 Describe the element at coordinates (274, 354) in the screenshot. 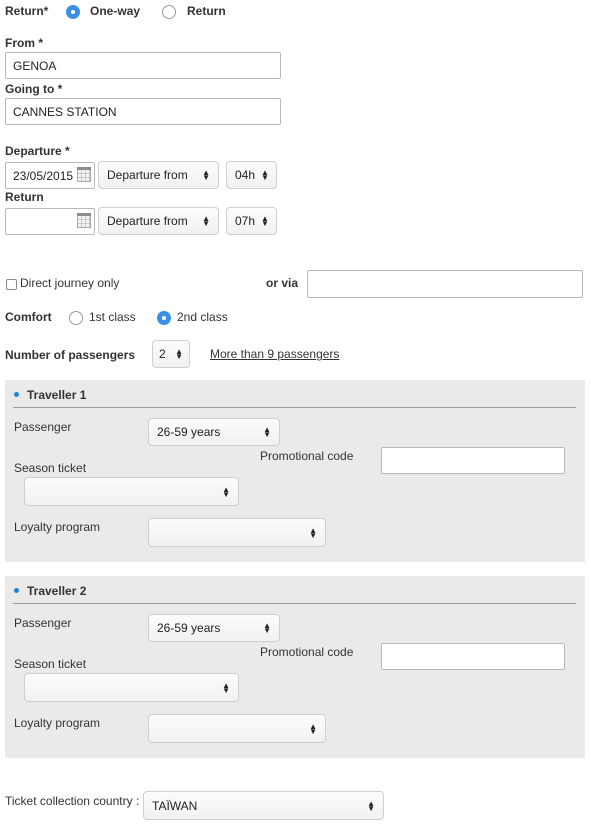

I see `more-passengers-link: More than 9 passengers` at that location.